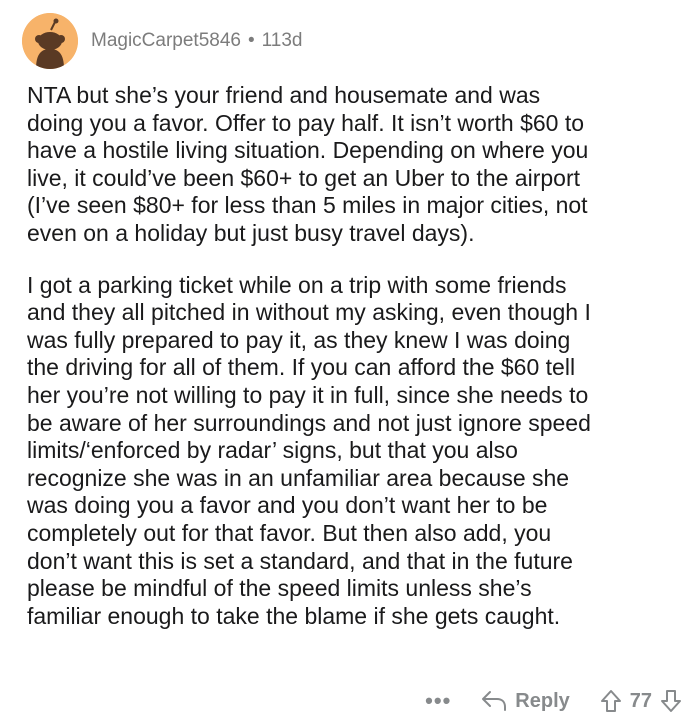 The width and height of the screenshot is (700, 728). Describe the element at coordinates (282, 40) in the screenshot. I see `comment-age: 113d` at that location.